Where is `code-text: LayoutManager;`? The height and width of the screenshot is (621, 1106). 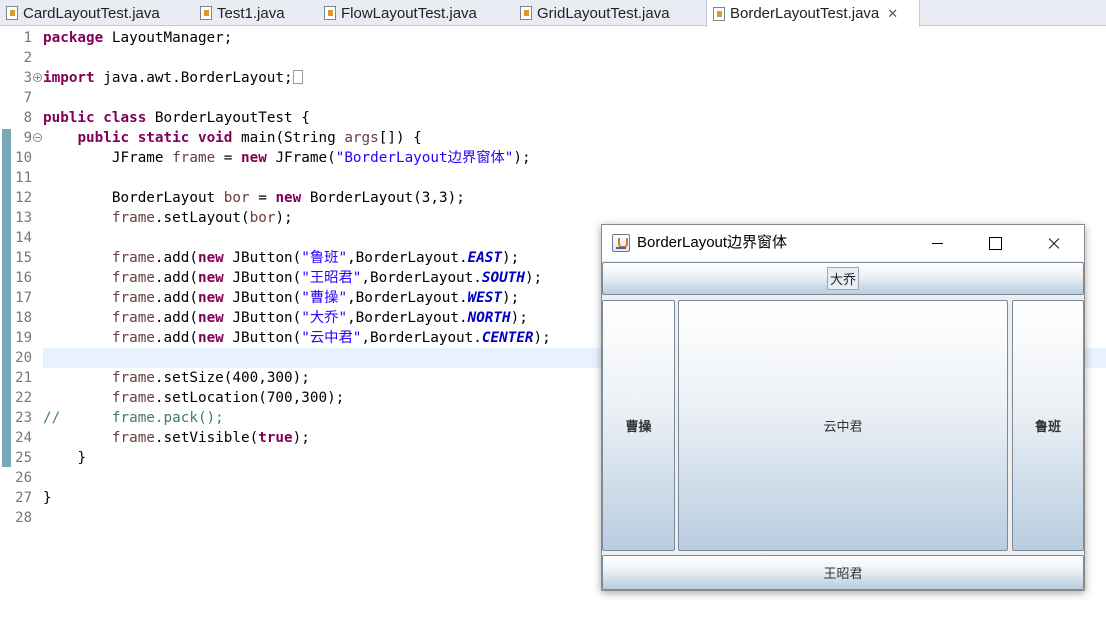 code-text: LayoutManager; is located at coordinates (168, 38).